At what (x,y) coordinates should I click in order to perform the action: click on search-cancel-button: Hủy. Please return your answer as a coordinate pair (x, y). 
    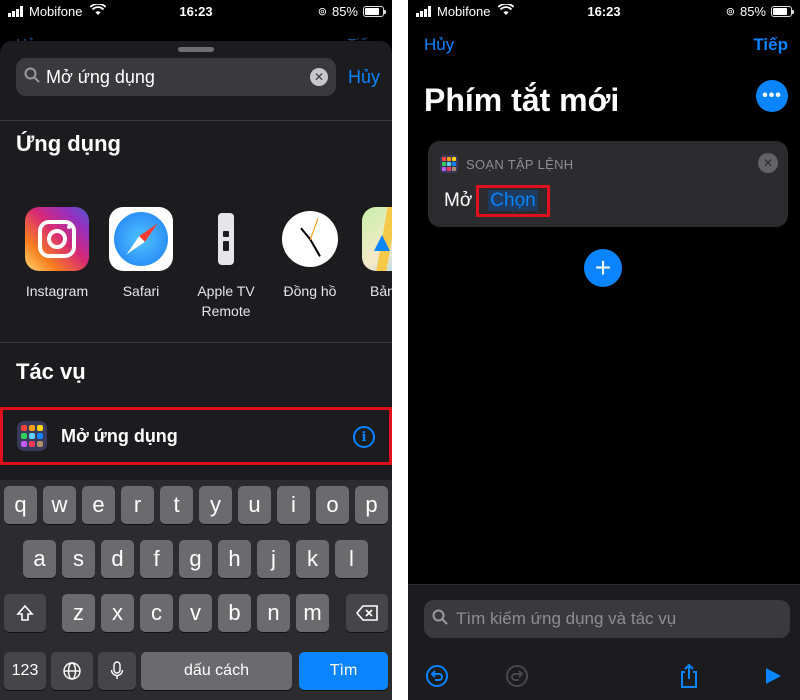
    Looking at the image, I should click on (364, 77).